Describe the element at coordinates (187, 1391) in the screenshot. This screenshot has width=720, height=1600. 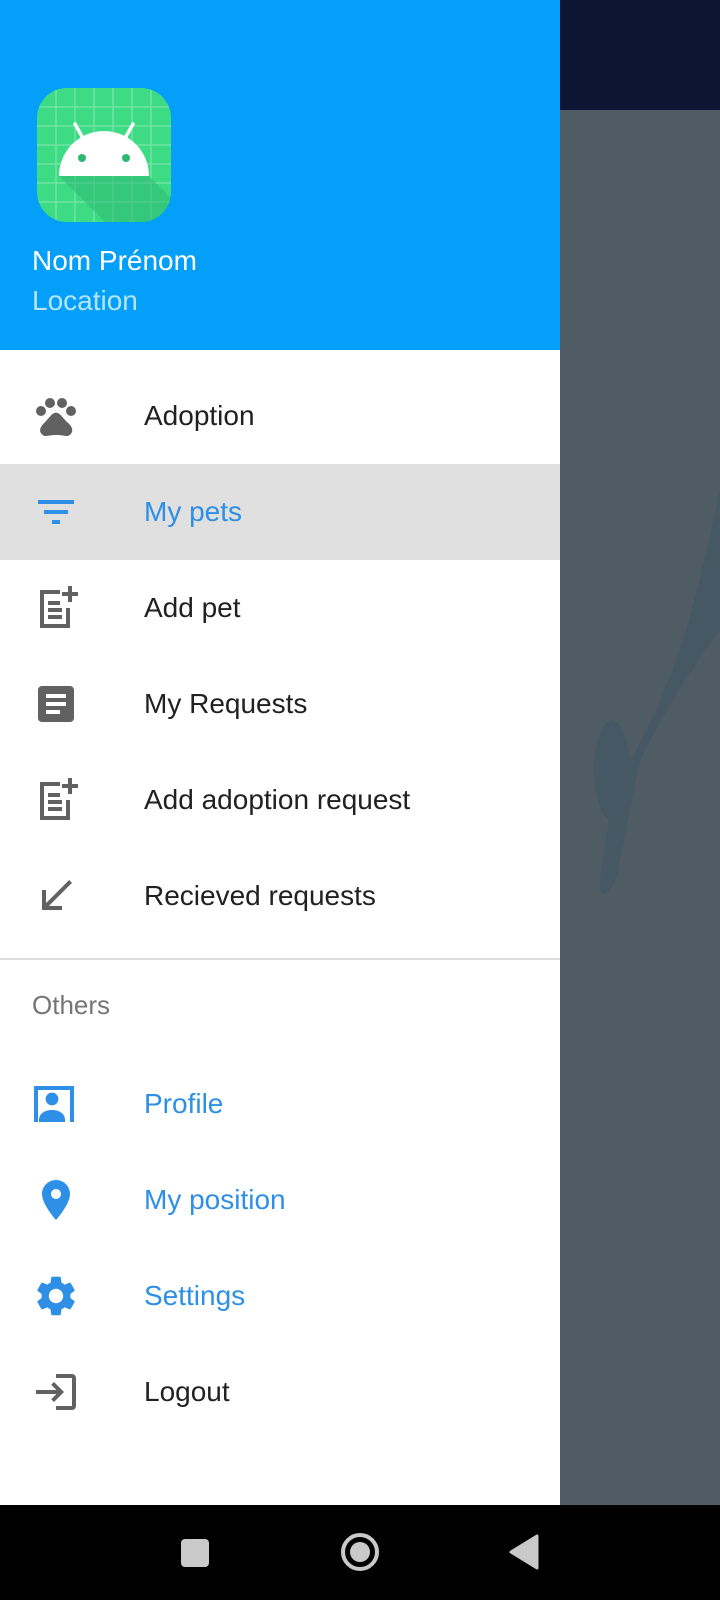
I see `menu-label-logout: Logout` at that location.